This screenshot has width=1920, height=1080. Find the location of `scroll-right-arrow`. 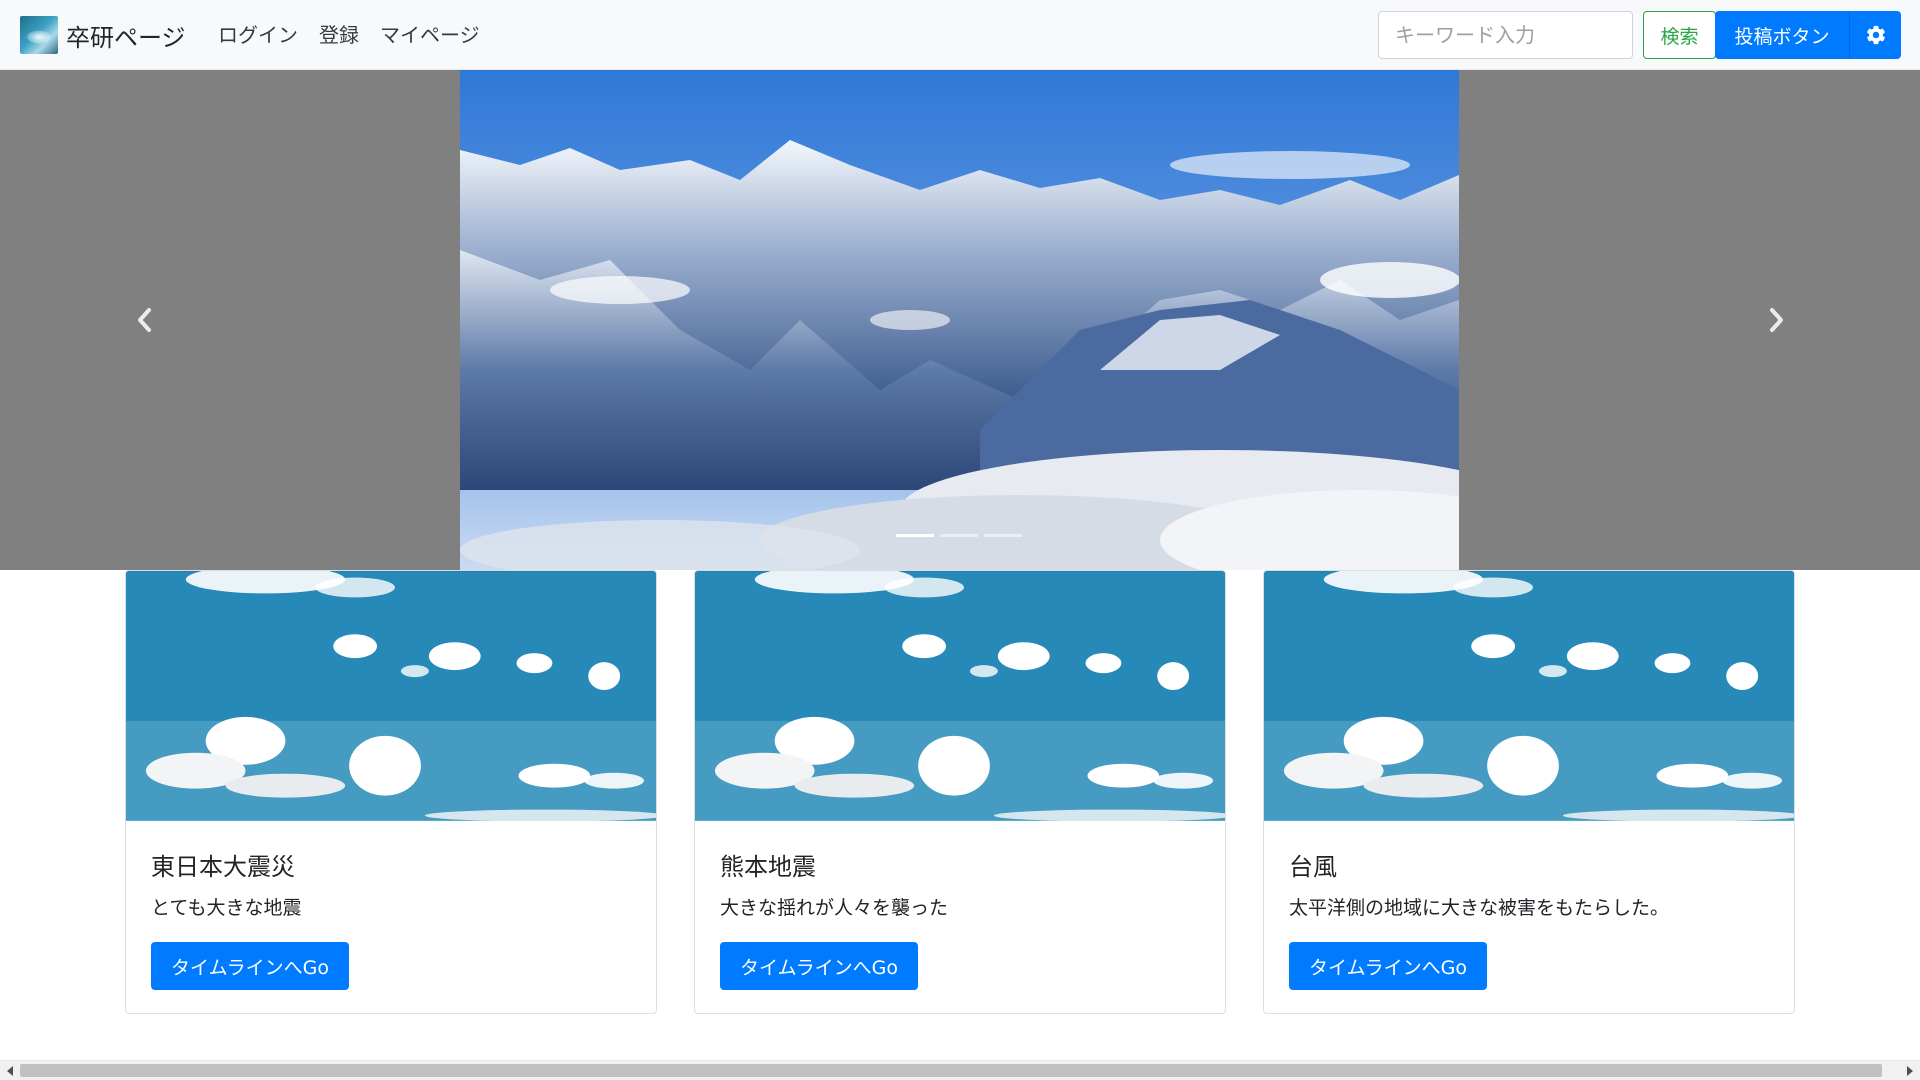

scroll-right-arrow is located at coordinates (1910, 1071).